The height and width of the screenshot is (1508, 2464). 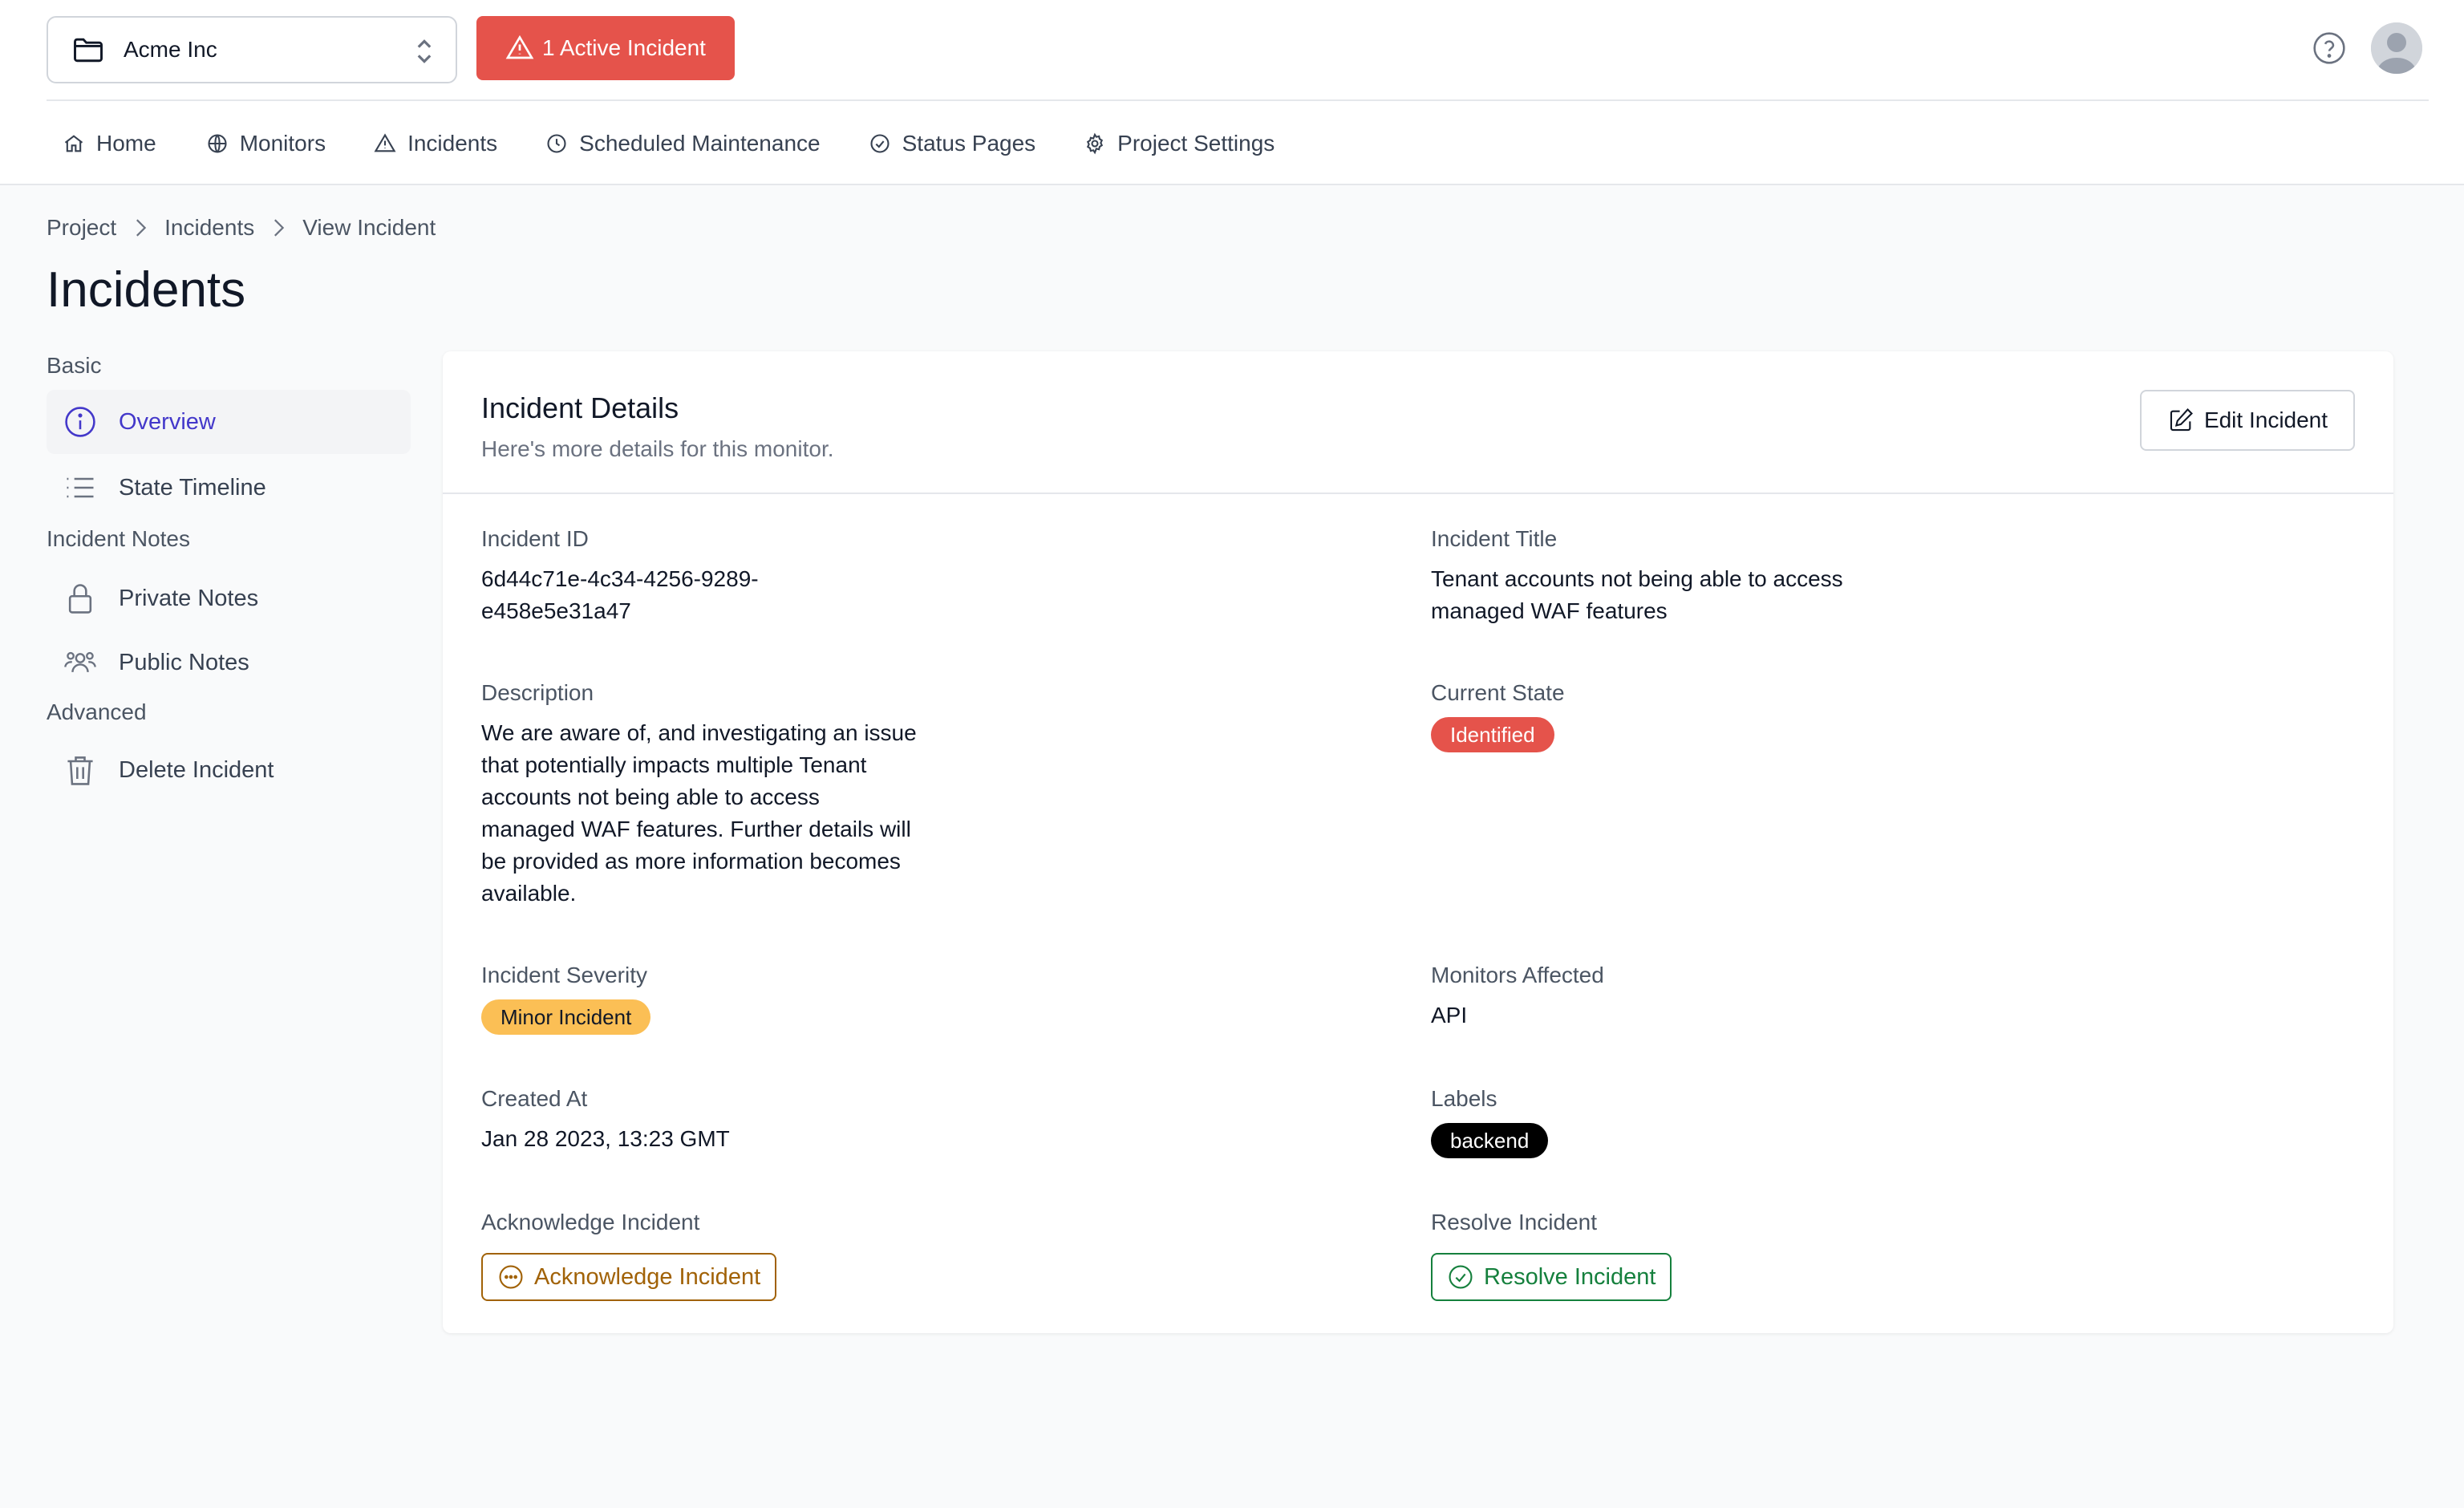 I want to click on sidebar-item-private-notes: Private Notes, so click(x=229, y=598).